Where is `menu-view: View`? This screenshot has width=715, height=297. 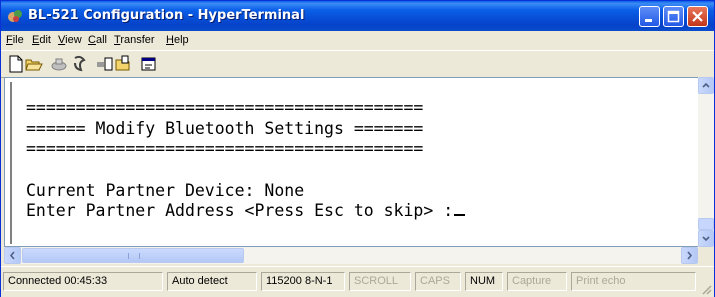
menu-view: View is located at coordinates (70, 40).